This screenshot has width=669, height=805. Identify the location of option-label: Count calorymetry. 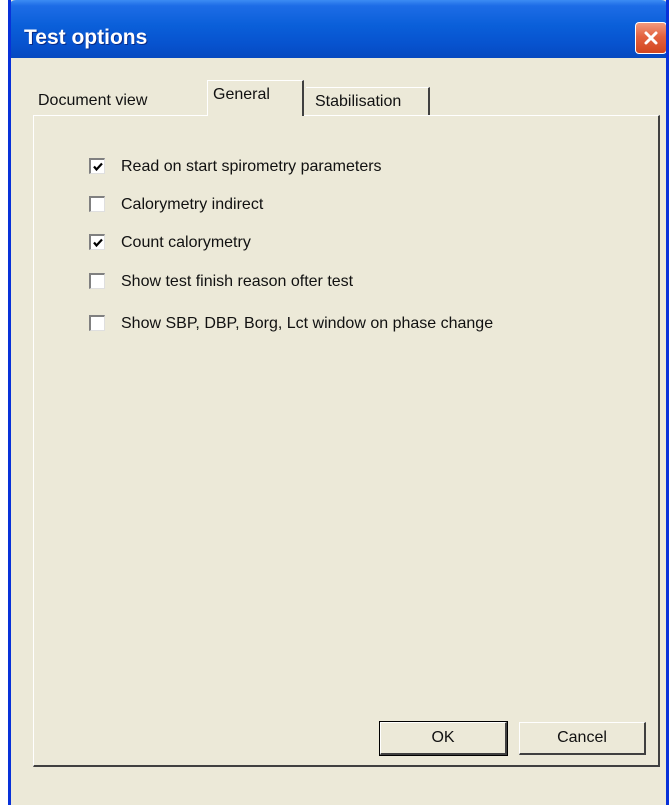
(186, 242).